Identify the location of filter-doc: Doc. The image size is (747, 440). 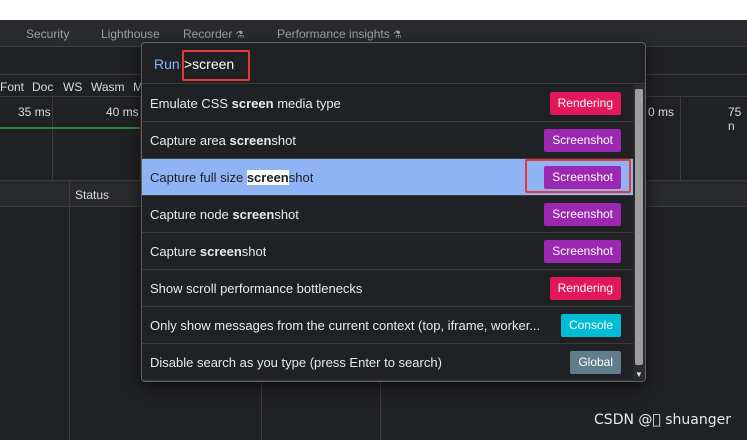
(42, 87).